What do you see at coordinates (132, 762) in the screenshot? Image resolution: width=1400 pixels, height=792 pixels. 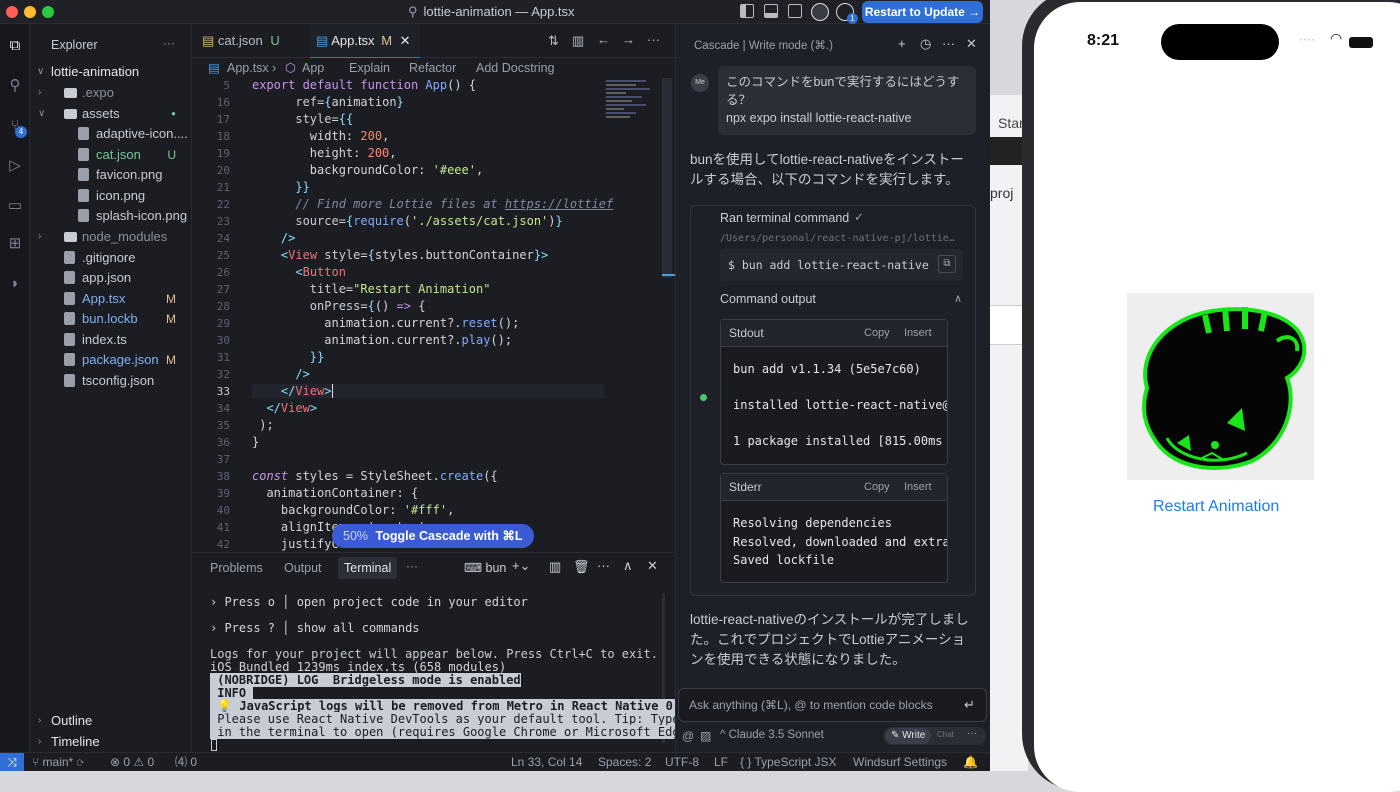 I see `problems-indicator: ⊗ 0 ⚠ 0` at bounding box center [132, 762].